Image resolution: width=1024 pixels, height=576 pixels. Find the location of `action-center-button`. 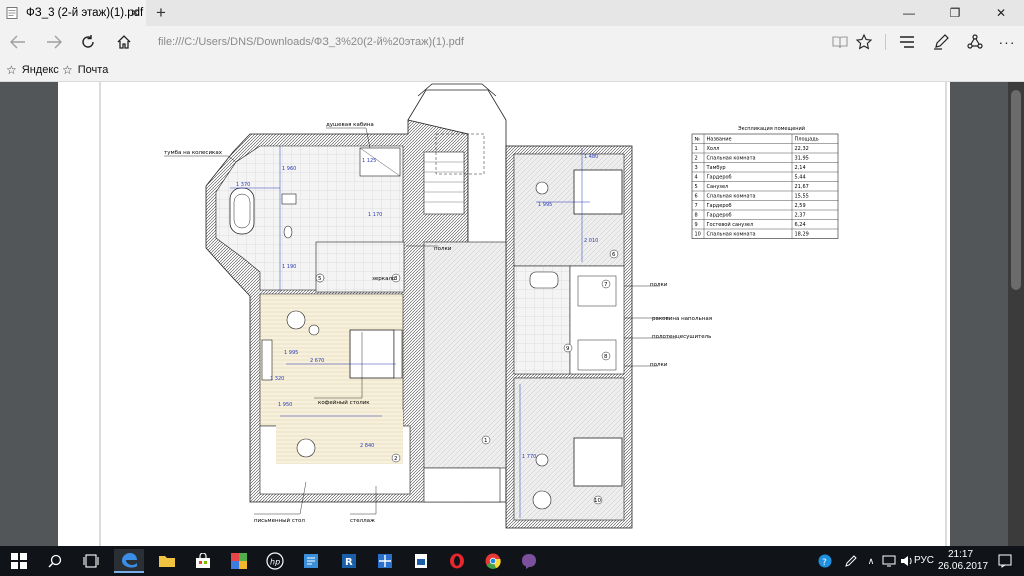

action-center-button is located at coordinates (1005, 561).